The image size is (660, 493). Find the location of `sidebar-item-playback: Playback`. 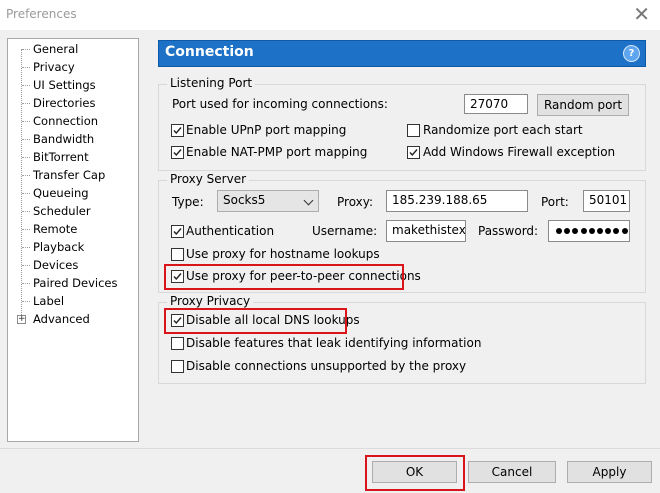

sidebar-item-playback: Playback is located at coordinates (58, 247).